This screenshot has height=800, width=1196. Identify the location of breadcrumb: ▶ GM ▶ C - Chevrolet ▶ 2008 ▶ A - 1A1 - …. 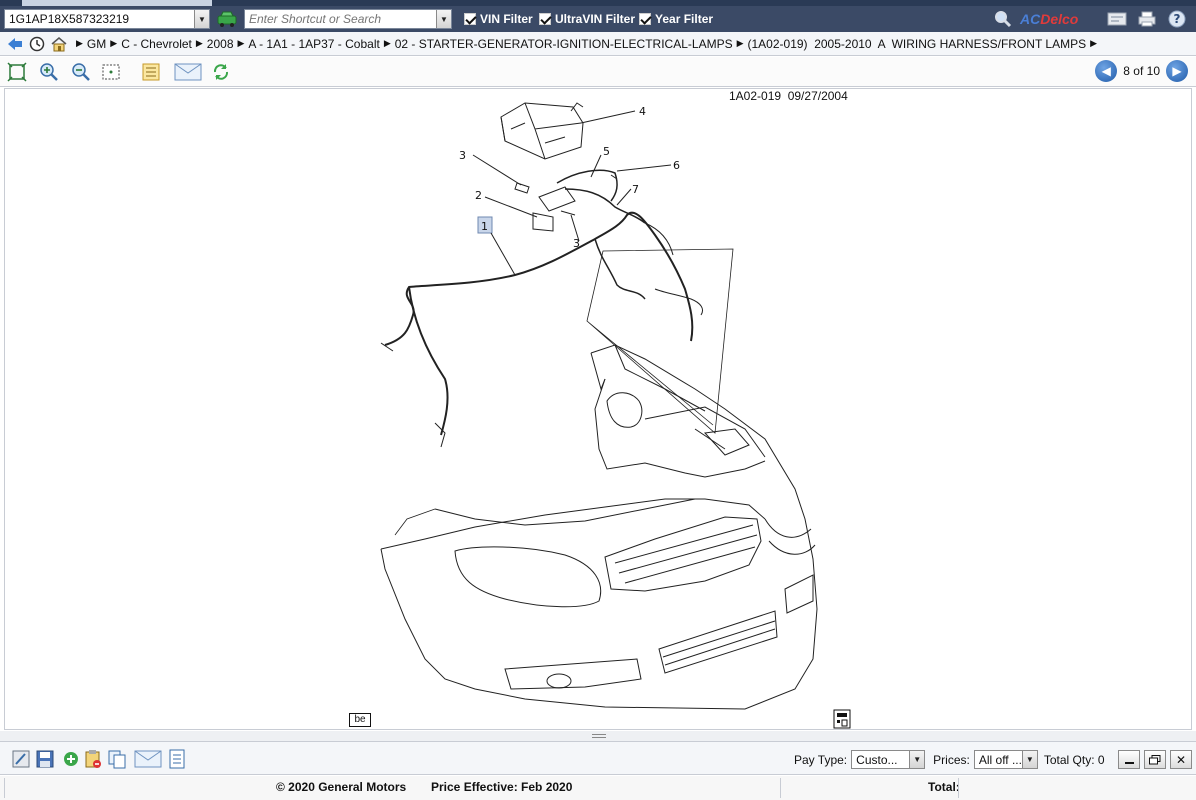
(598, 44).